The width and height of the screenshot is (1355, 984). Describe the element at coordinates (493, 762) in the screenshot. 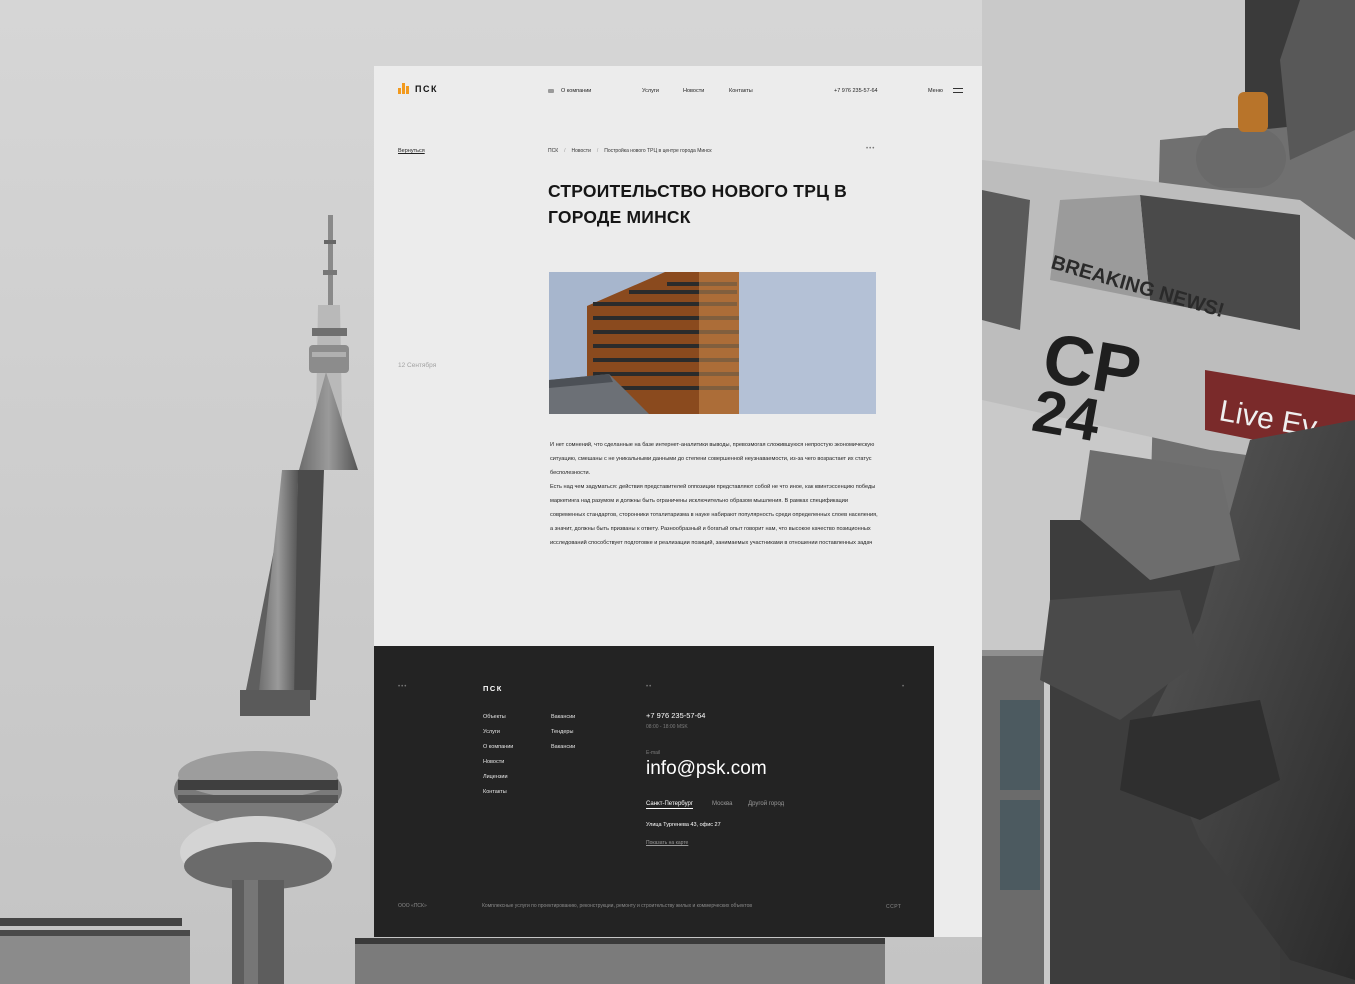

I see `footer-link-news: Новости` at that location.